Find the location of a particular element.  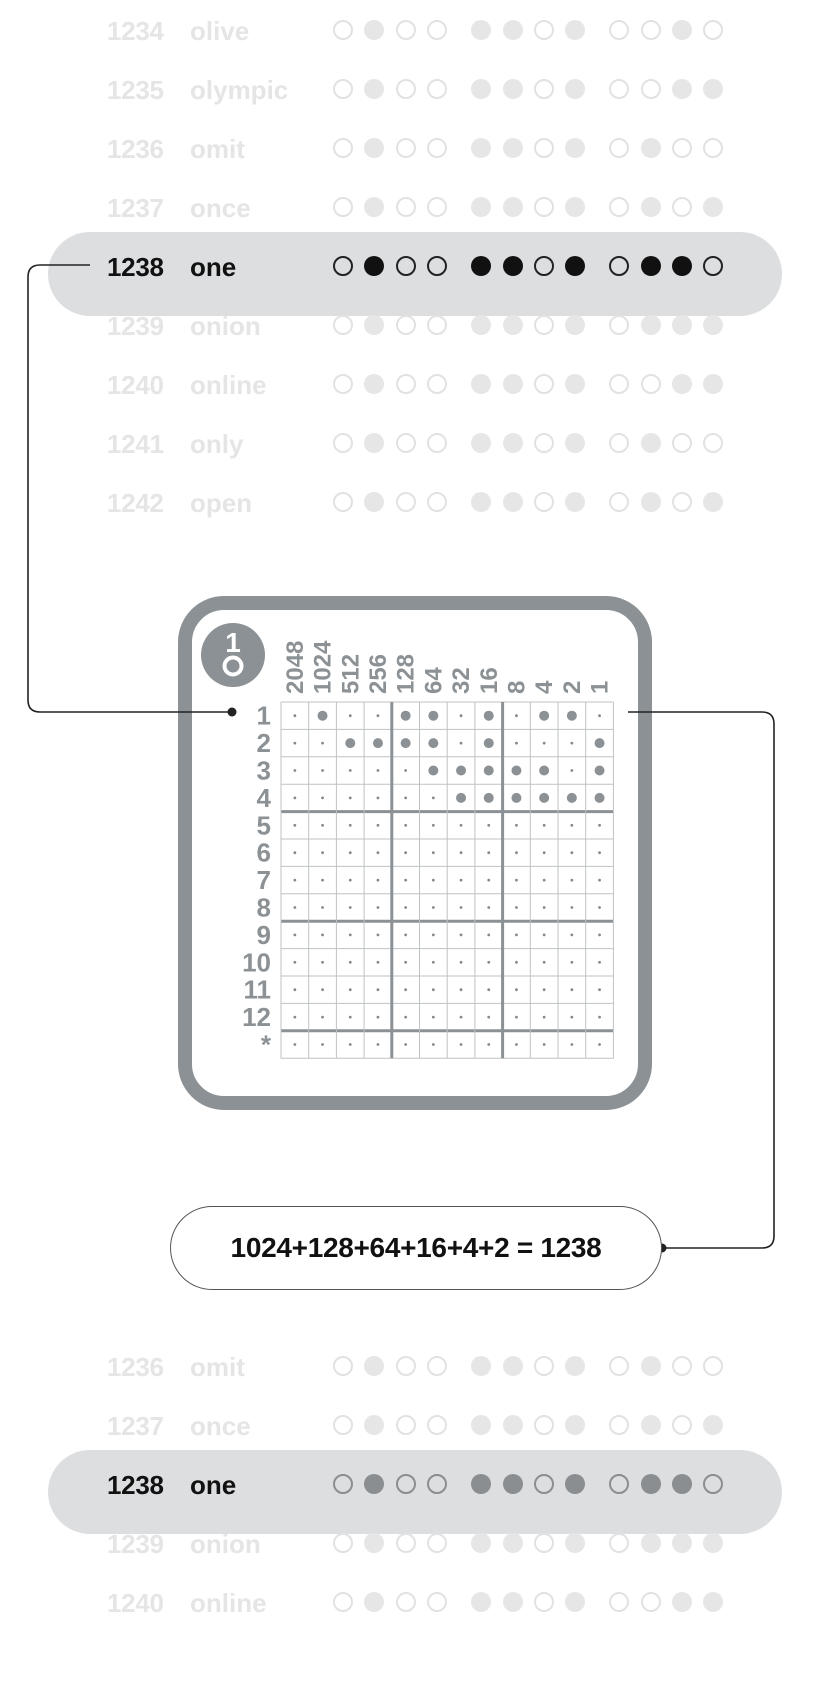

word-row: 1234 olive is located at coordinates (414, 43).